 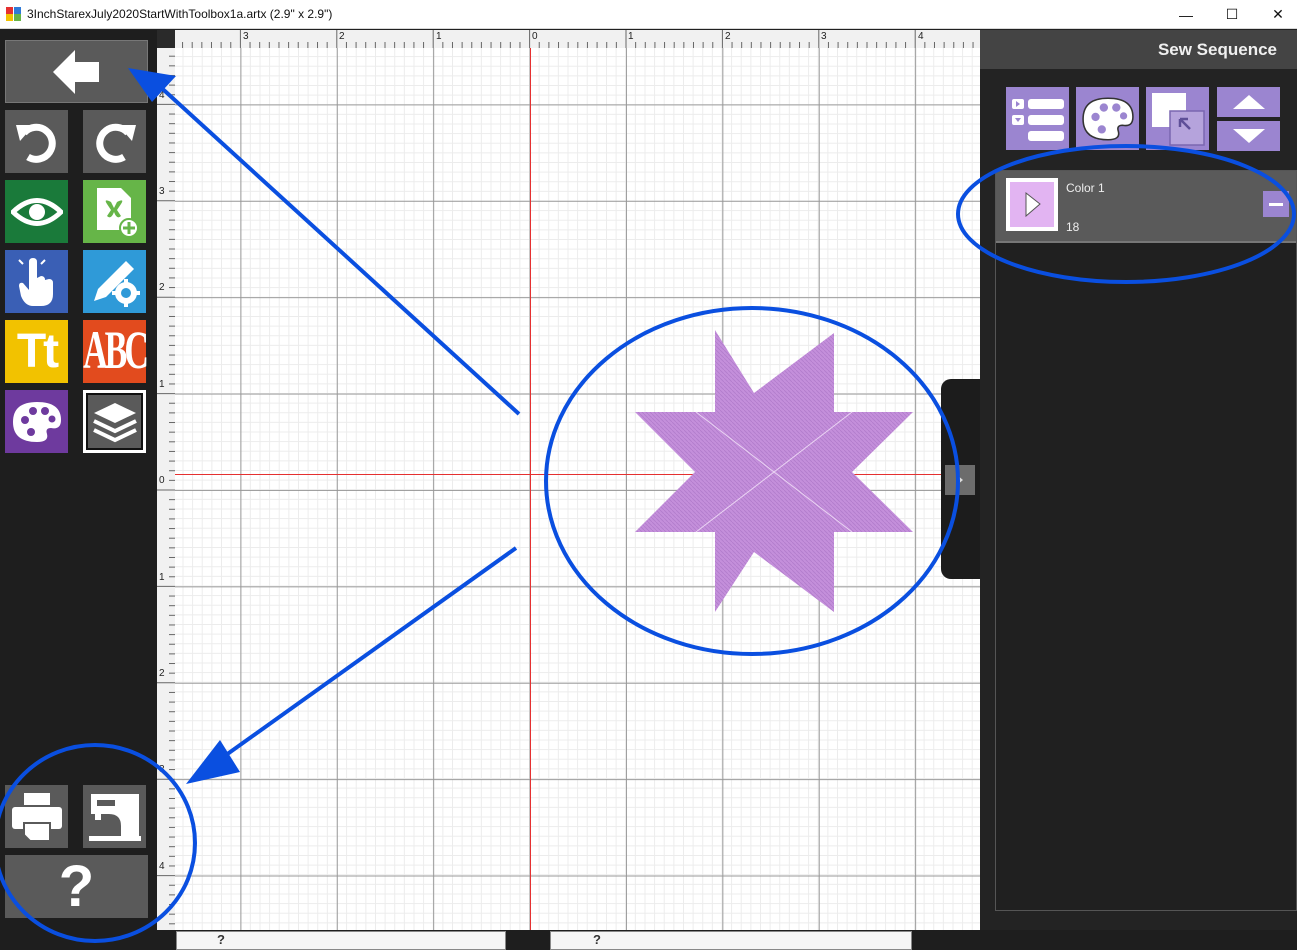 I want to click on pencil-gear-icon, so click(x=116, y=283).